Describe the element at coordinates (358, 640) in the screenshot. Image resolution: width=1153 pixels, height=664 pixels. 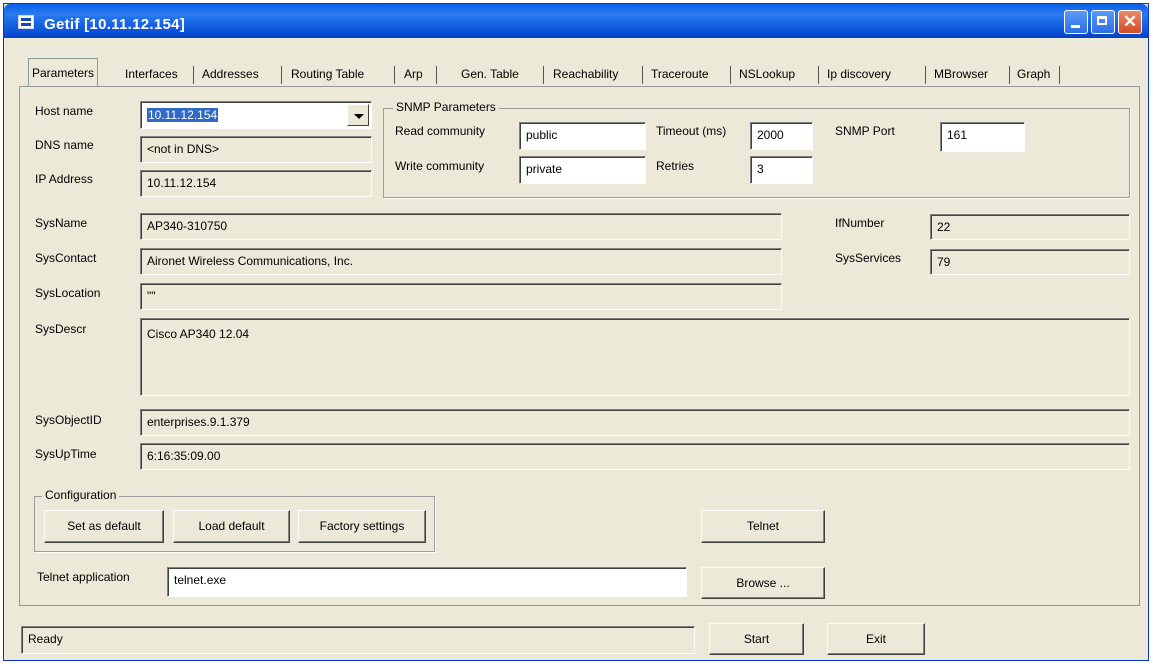
I see `status-bar: Ready` at that location.